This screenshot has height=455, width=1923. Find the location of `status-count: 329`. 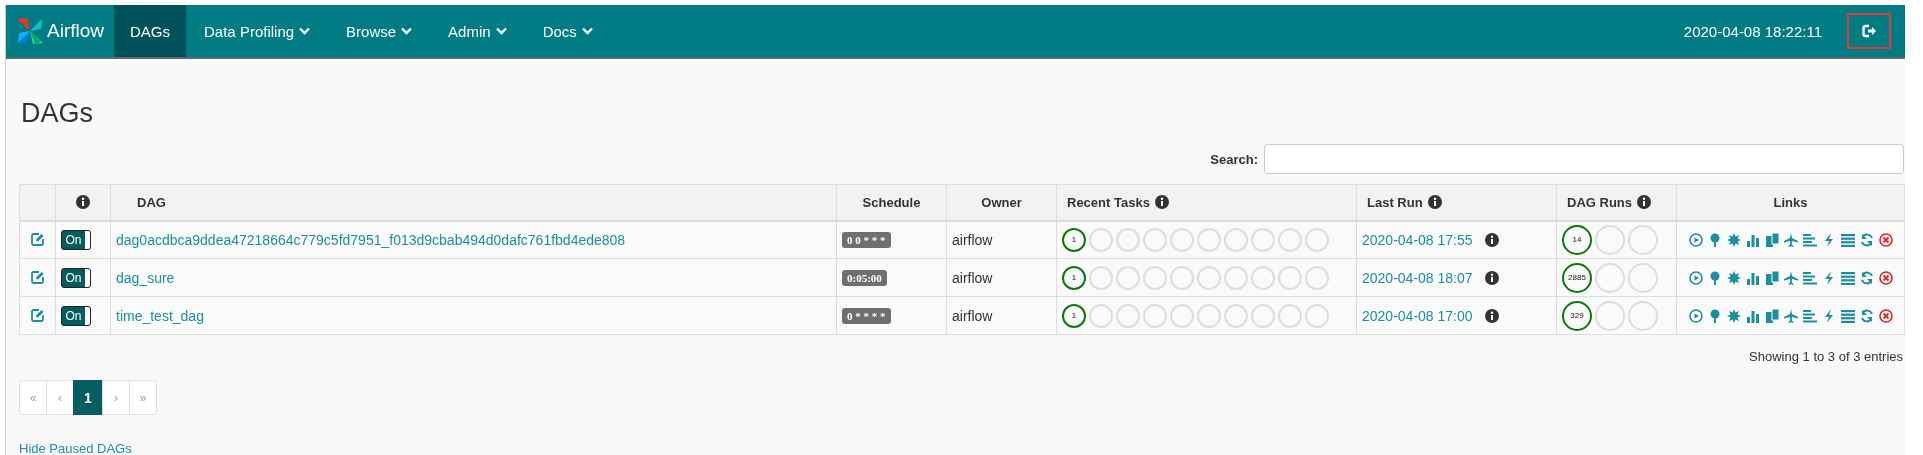

status-count: 329 is located at coordinates (1577, 315).